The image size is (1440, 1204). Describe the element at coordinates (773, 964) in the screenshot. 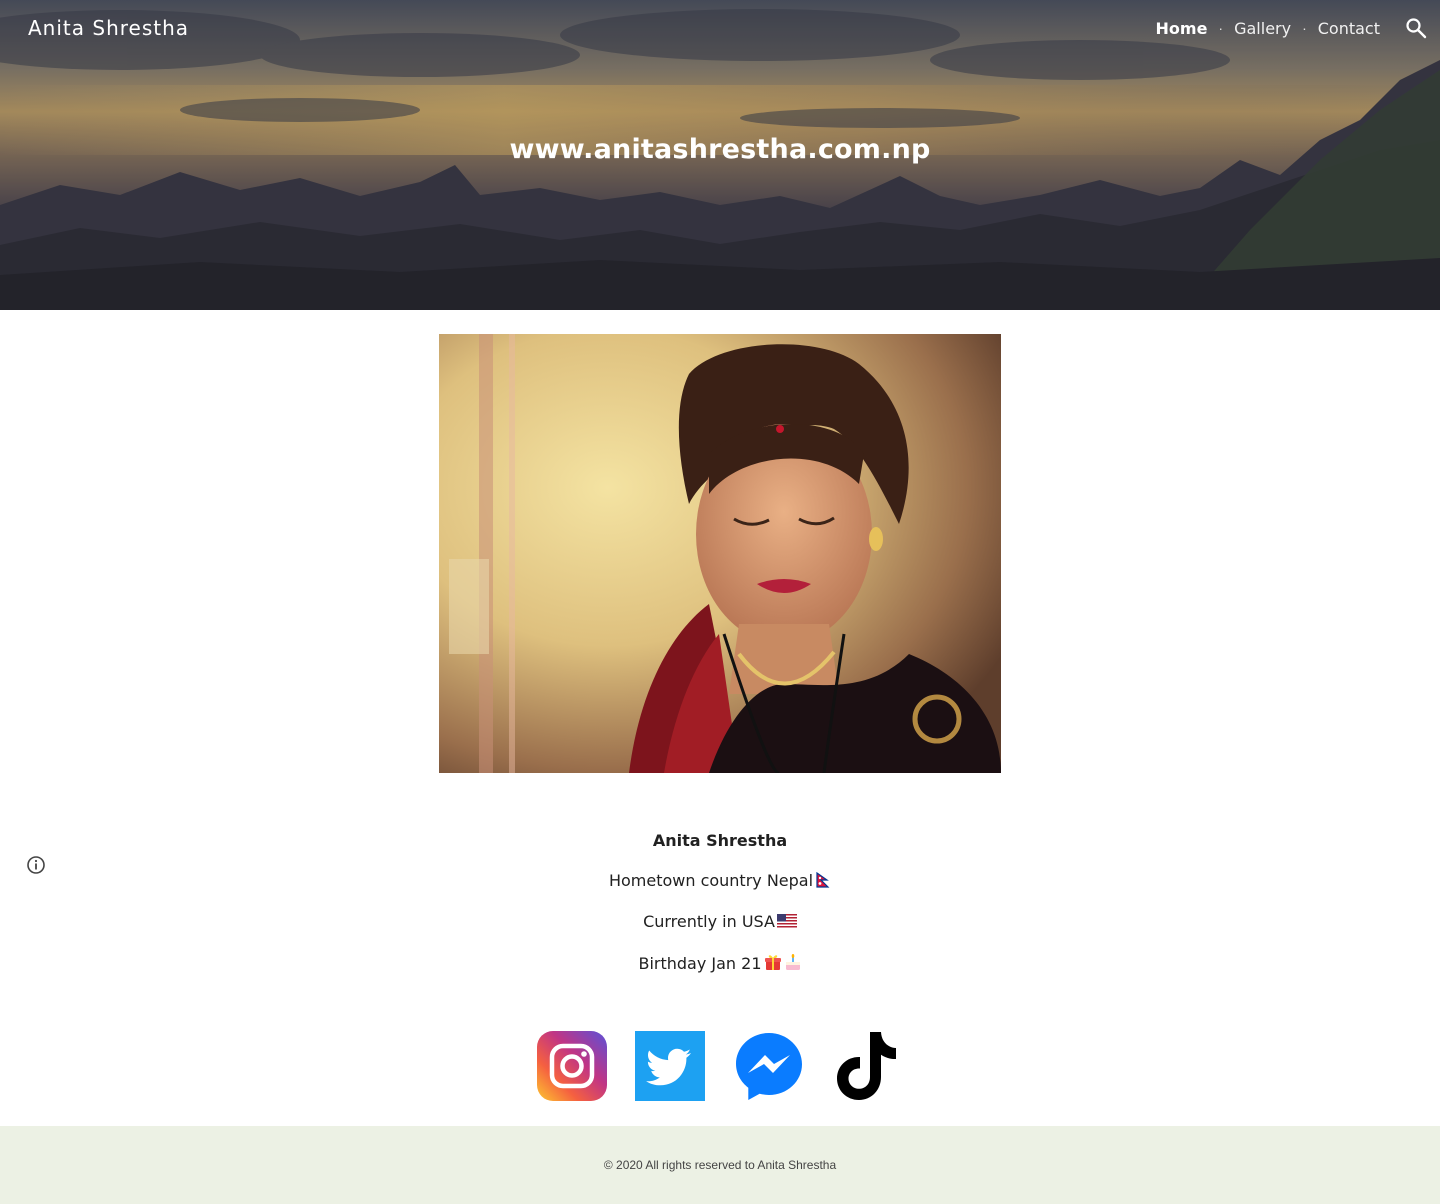

I see `gift-emoji` at that location.